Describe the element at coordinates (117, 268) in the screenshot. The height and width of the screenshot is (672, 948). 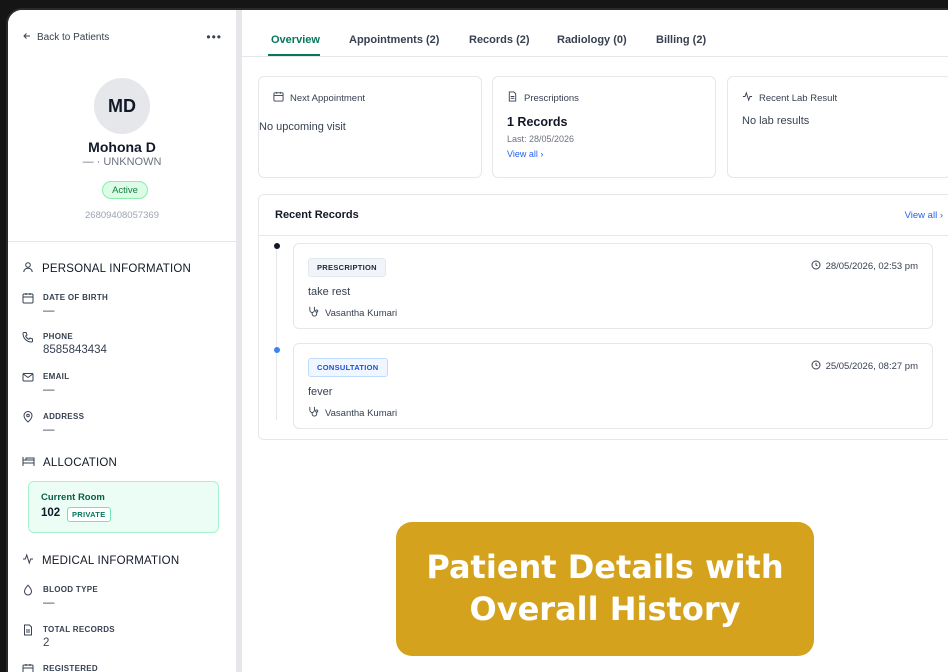
I see `personal-information-title: PERSONAL INFORMATION` at that location.